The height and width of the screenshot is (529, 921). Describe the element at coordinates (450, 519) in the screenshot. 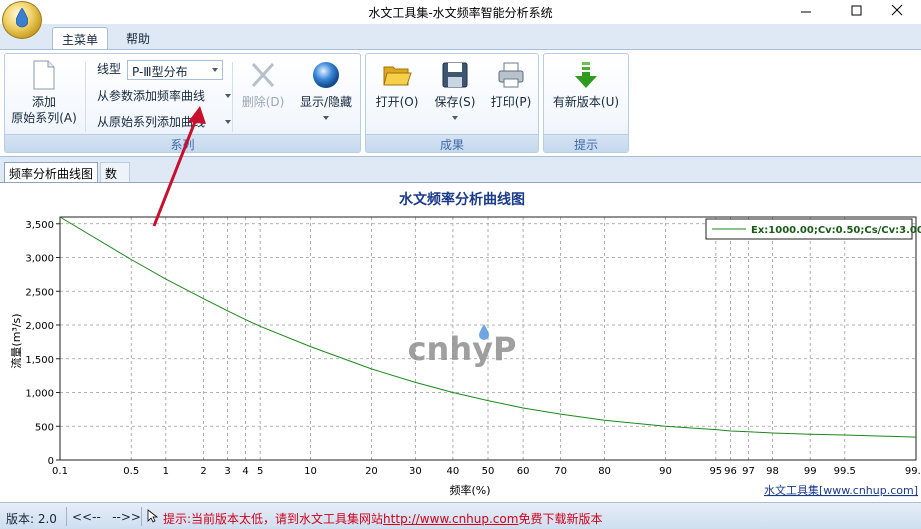

I see `update-hint-link: http://www.cnhup.com` at that location.